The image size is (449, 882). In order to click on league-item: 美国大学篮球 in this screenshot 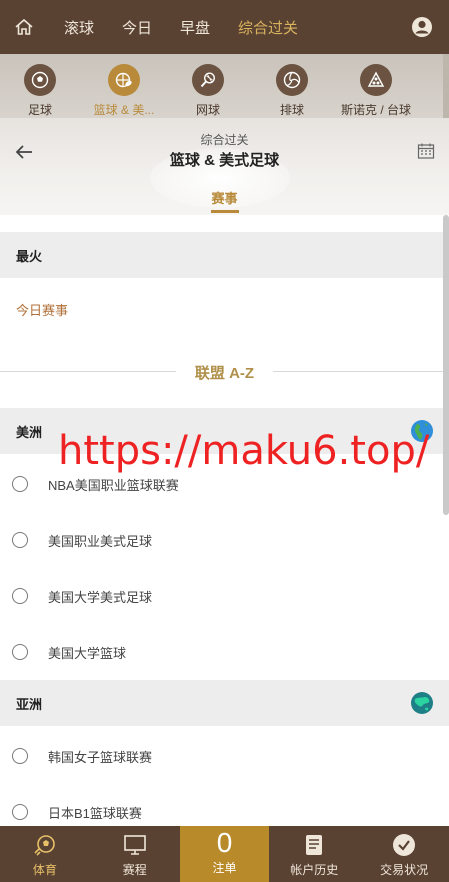, I will do `click(224, 652)`.